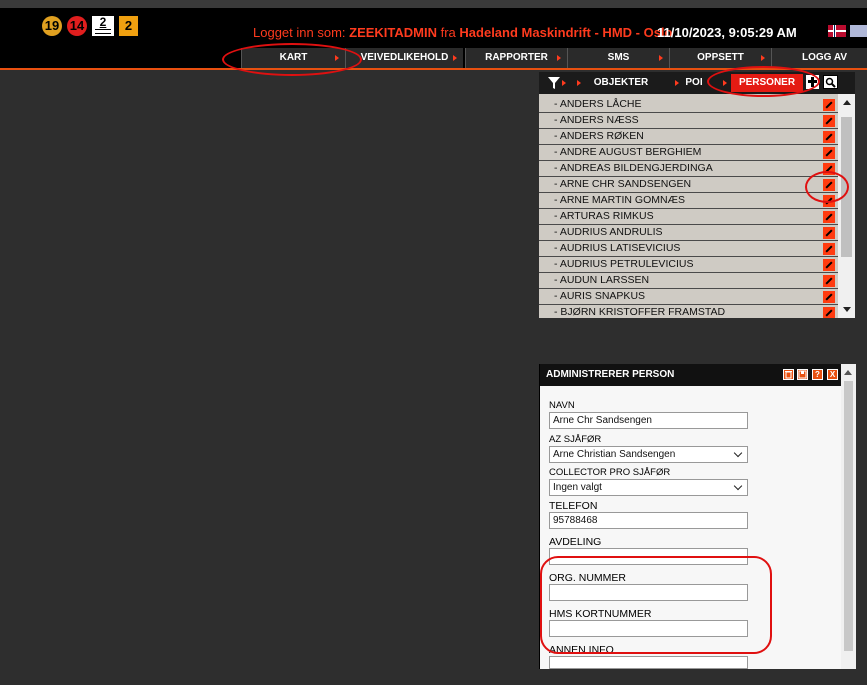 The width and height of the screenshot is (867, 685). I want to click on alert-count-yellow-badge: 19, so click(52, 26).